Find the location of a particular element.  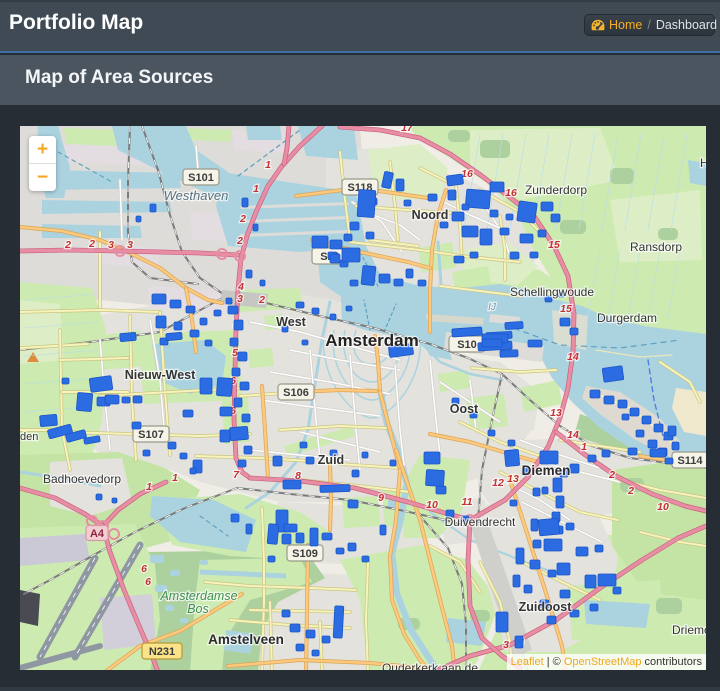

svg-text: Westhaven is located at coordinates (196, 195).